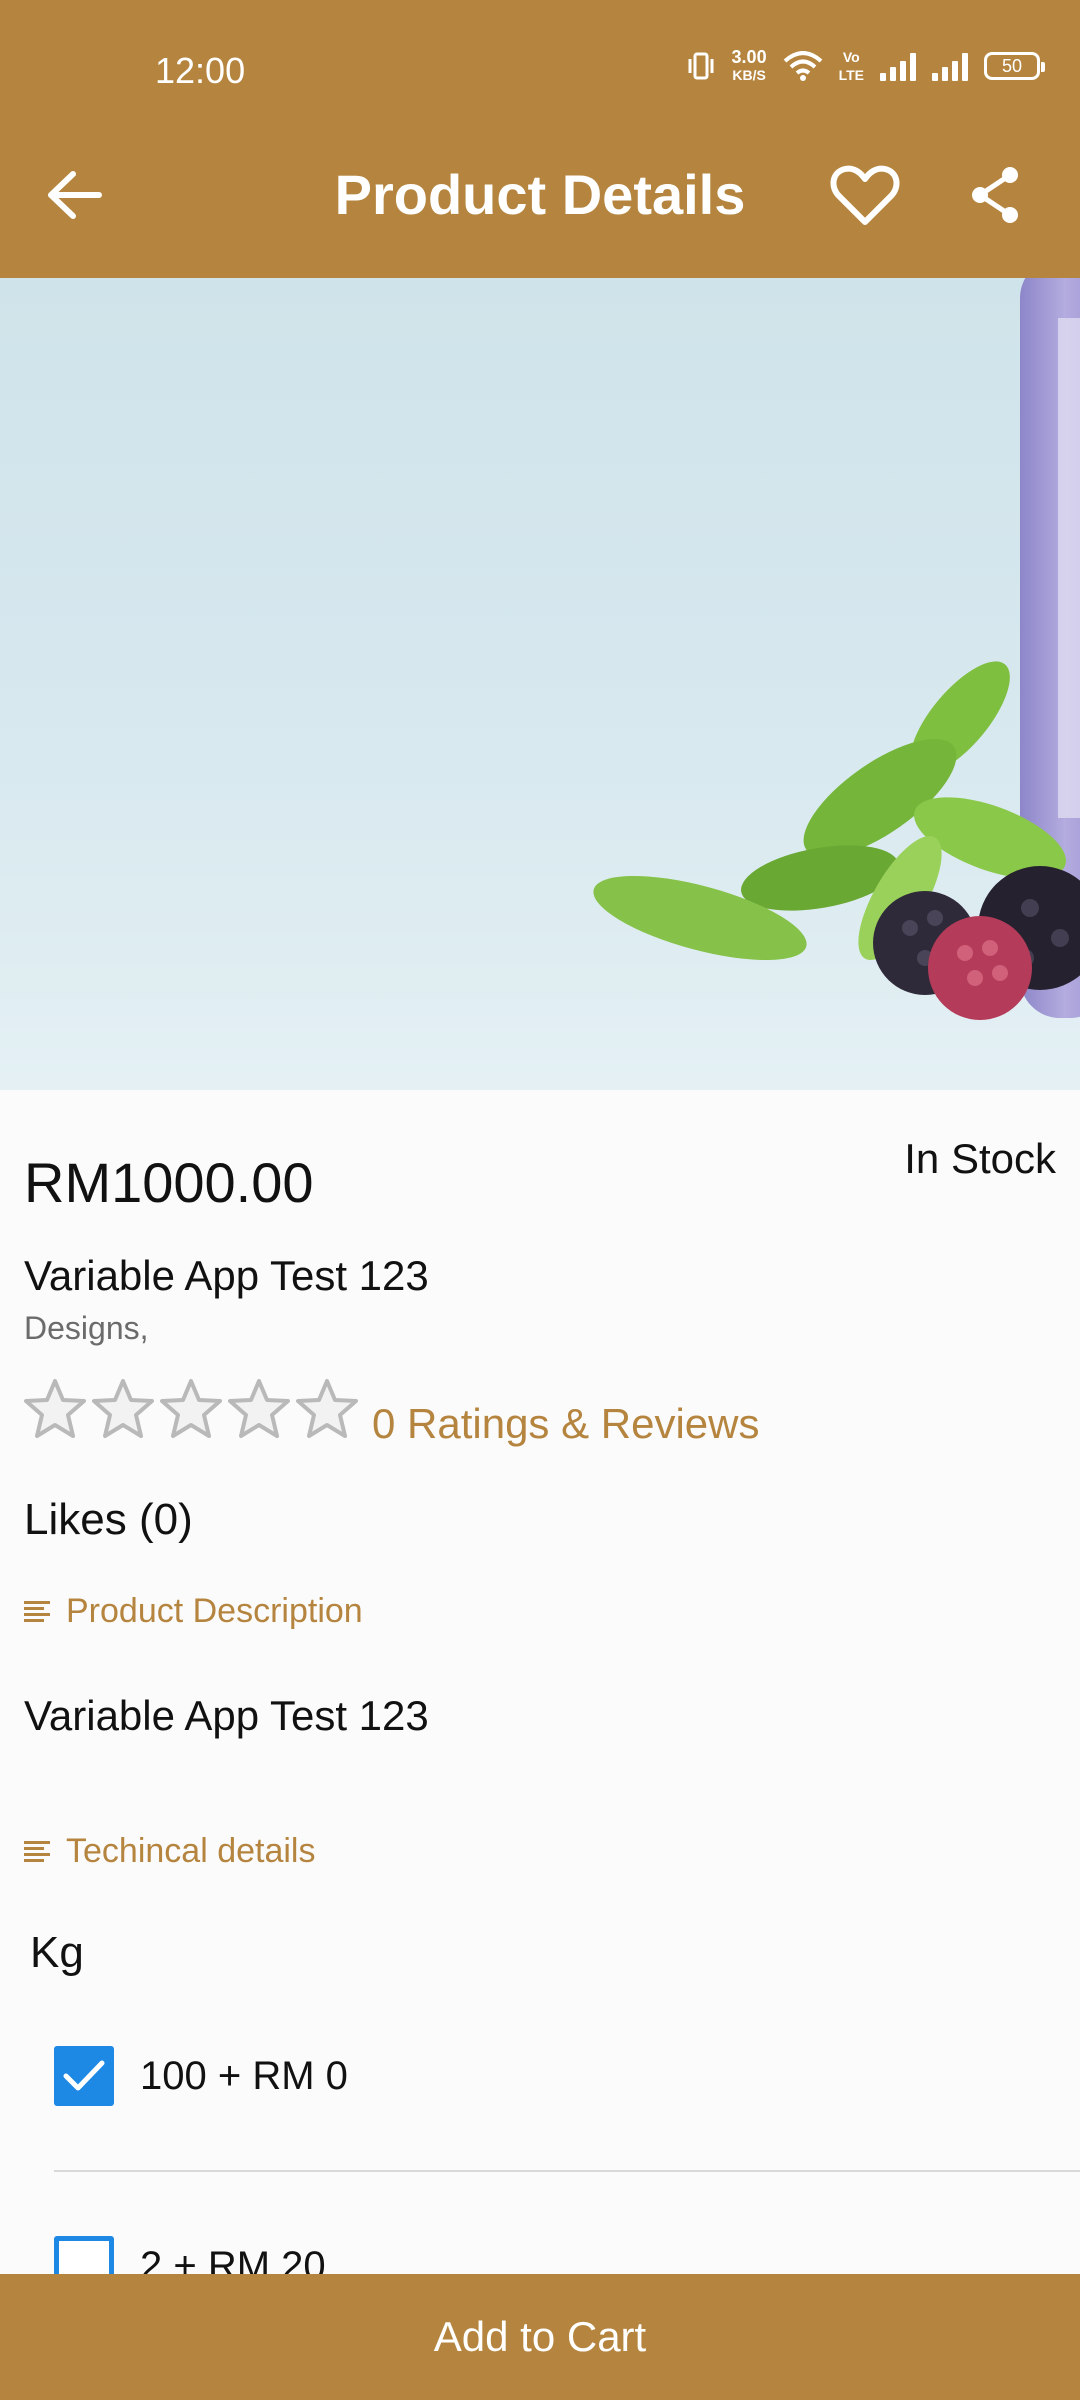 The height and width of the screenshot is (2400, 1080). I want to click on ratings-reviews-link: 0 Ratings & Reviews, so click(566, 1424).